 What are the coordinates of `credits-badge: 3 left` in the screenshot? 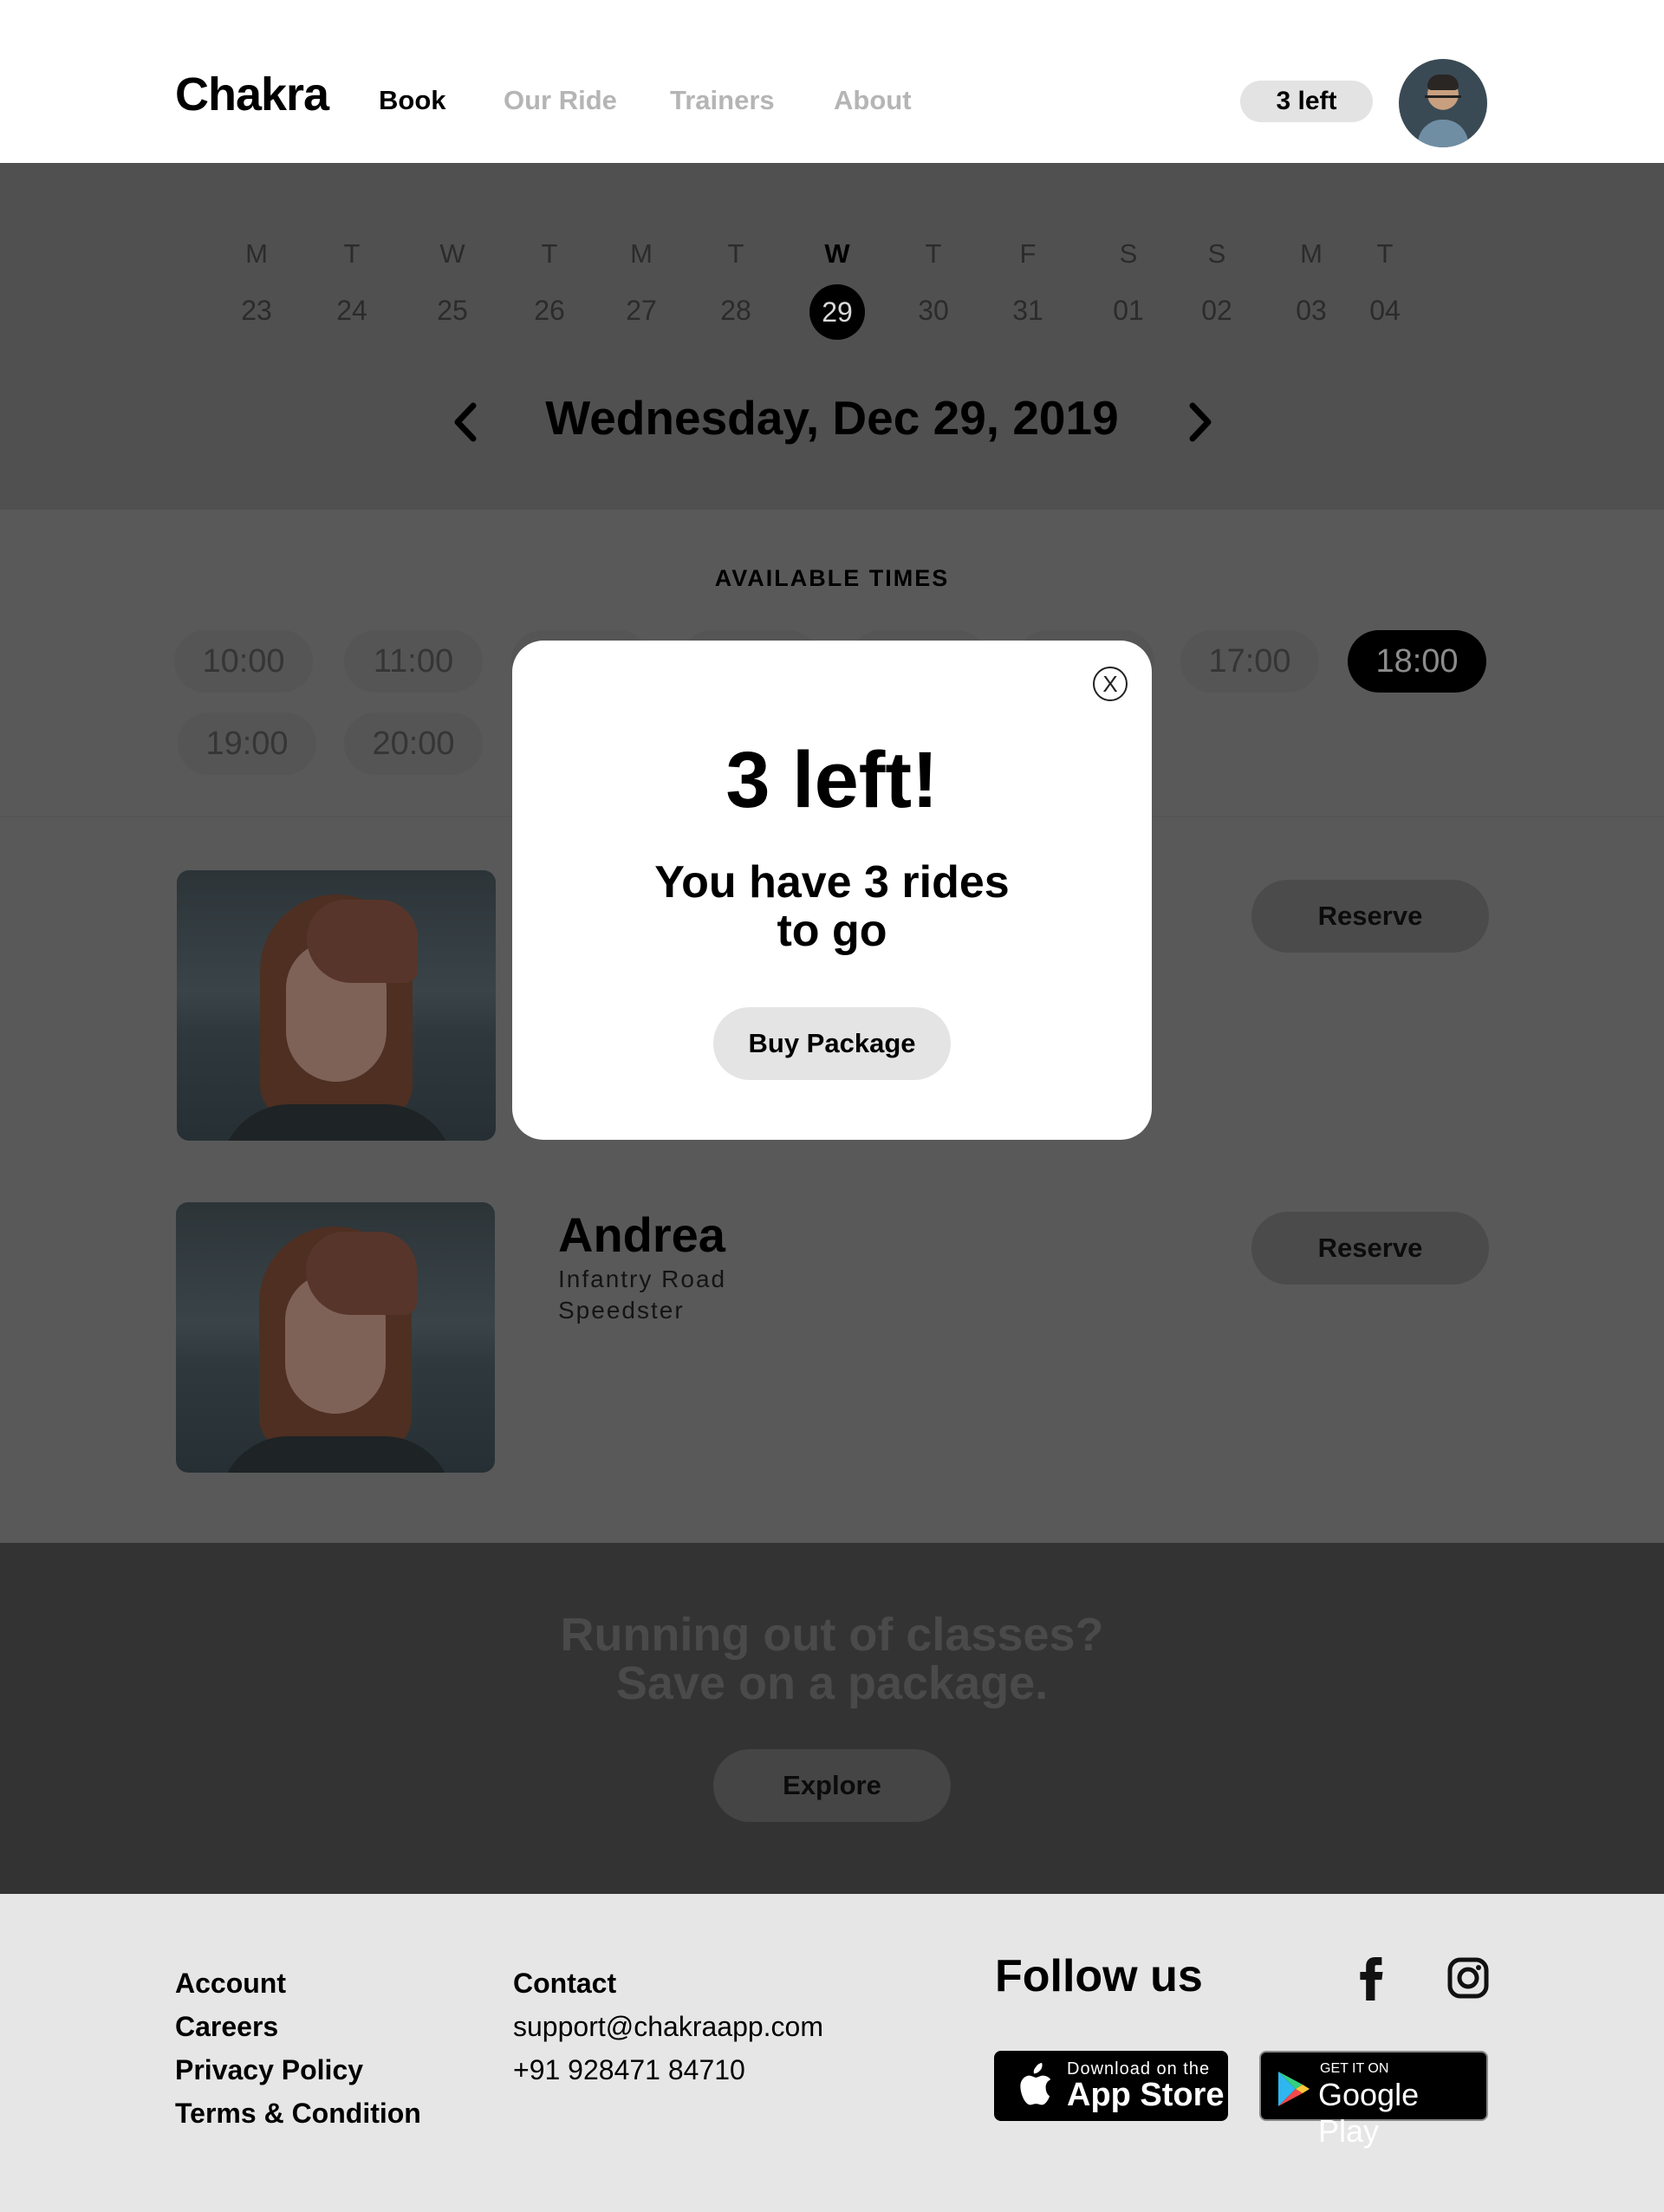 It's located at (1306, 101).